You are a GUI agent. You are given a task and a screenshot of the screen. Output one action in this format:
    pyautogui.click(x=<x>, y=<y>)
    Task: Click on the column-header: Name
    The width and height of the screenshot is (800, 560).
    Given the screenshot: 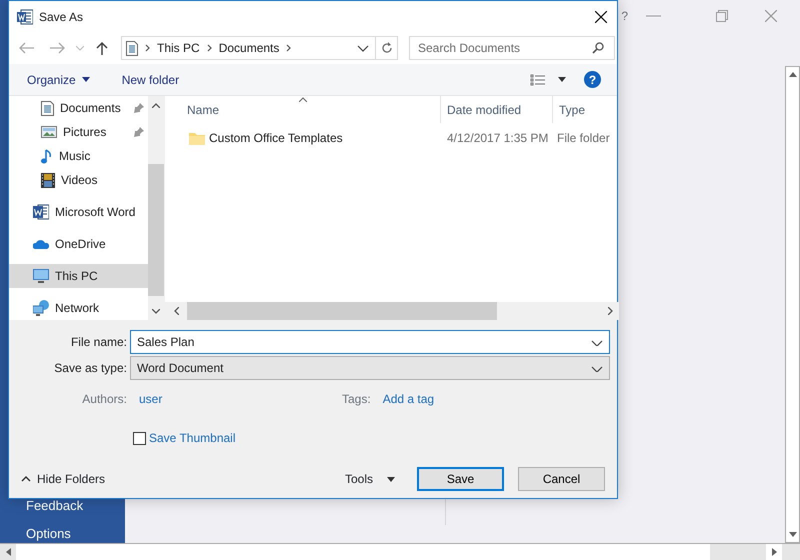 What is the action you would take?
    pyautogui.click(x=303, y=109)
    